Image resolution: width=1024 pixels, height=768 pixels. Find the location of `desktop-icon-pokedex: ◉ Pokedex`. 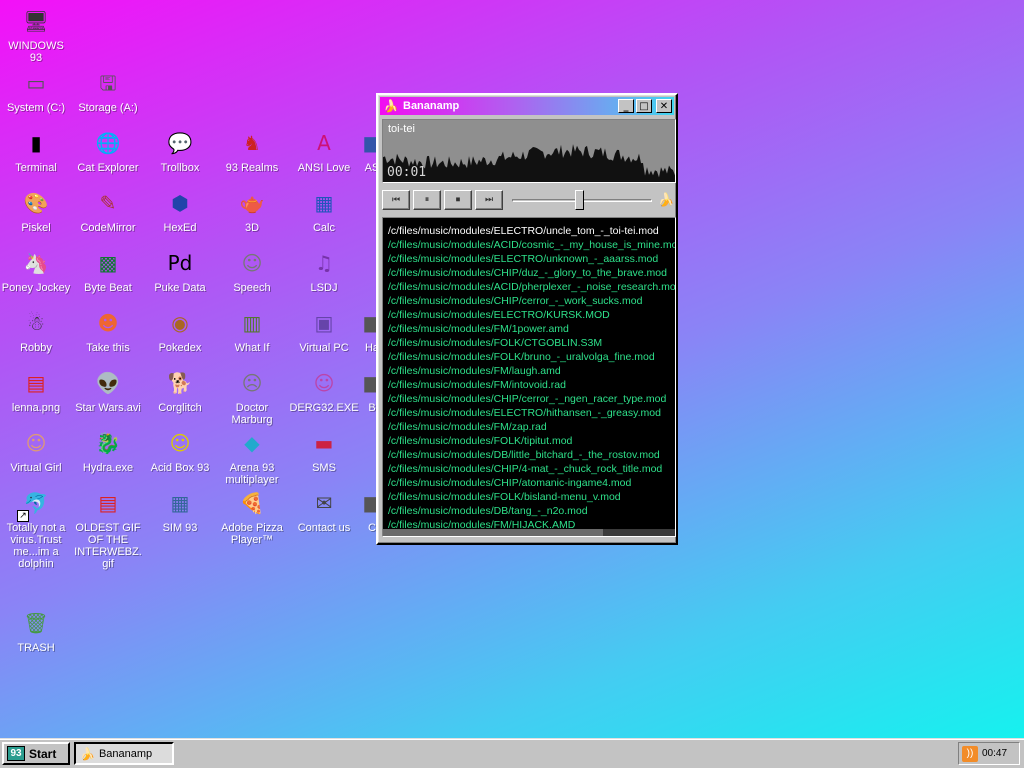

desktop-icon-pokedex: ◉ Pokedex is located at coordinates (180, 330).